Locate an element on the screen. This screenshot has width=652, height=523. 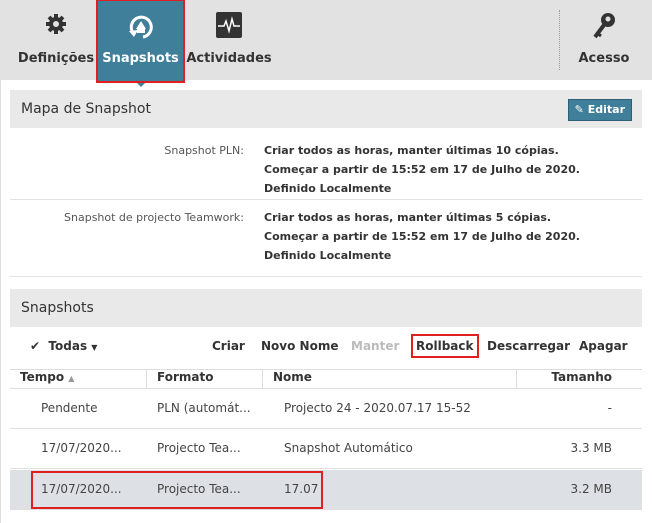
download-button: Descarregar is located at coordinates (528, 346).